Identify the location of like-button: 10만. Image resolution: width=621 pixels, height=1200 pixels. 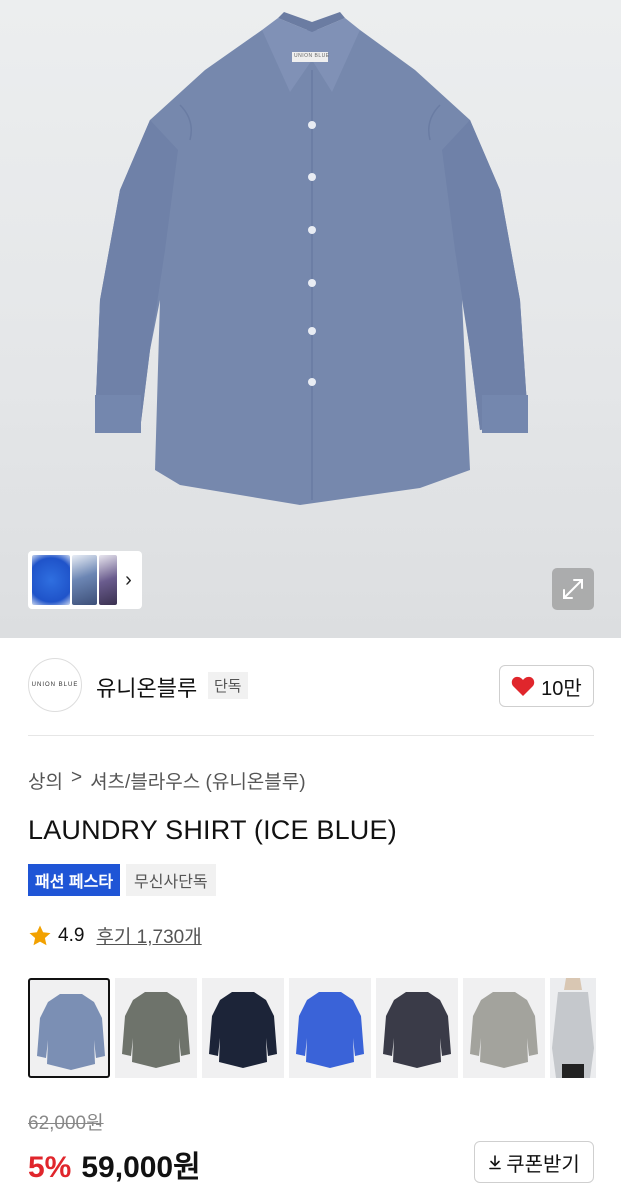
(546, 686).